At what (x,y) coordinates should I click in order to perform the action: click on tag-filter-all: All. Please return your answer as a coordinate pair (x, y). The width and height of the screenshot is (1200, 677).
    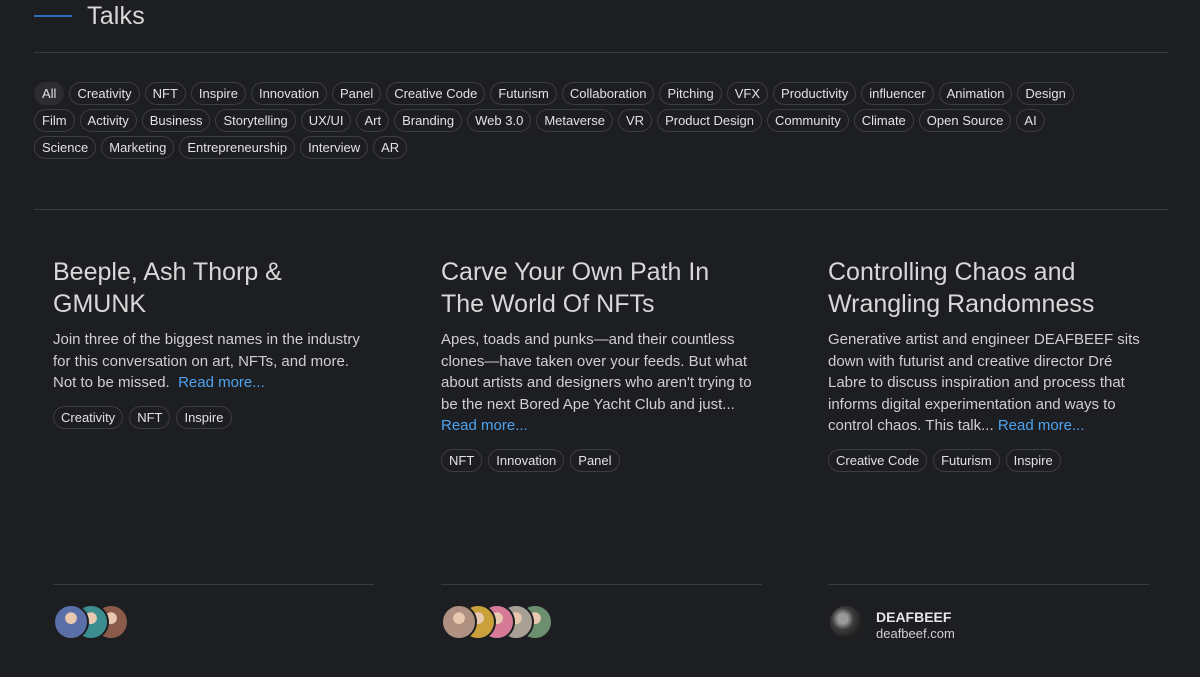
    Looking at the image, I should click on (49, 93).